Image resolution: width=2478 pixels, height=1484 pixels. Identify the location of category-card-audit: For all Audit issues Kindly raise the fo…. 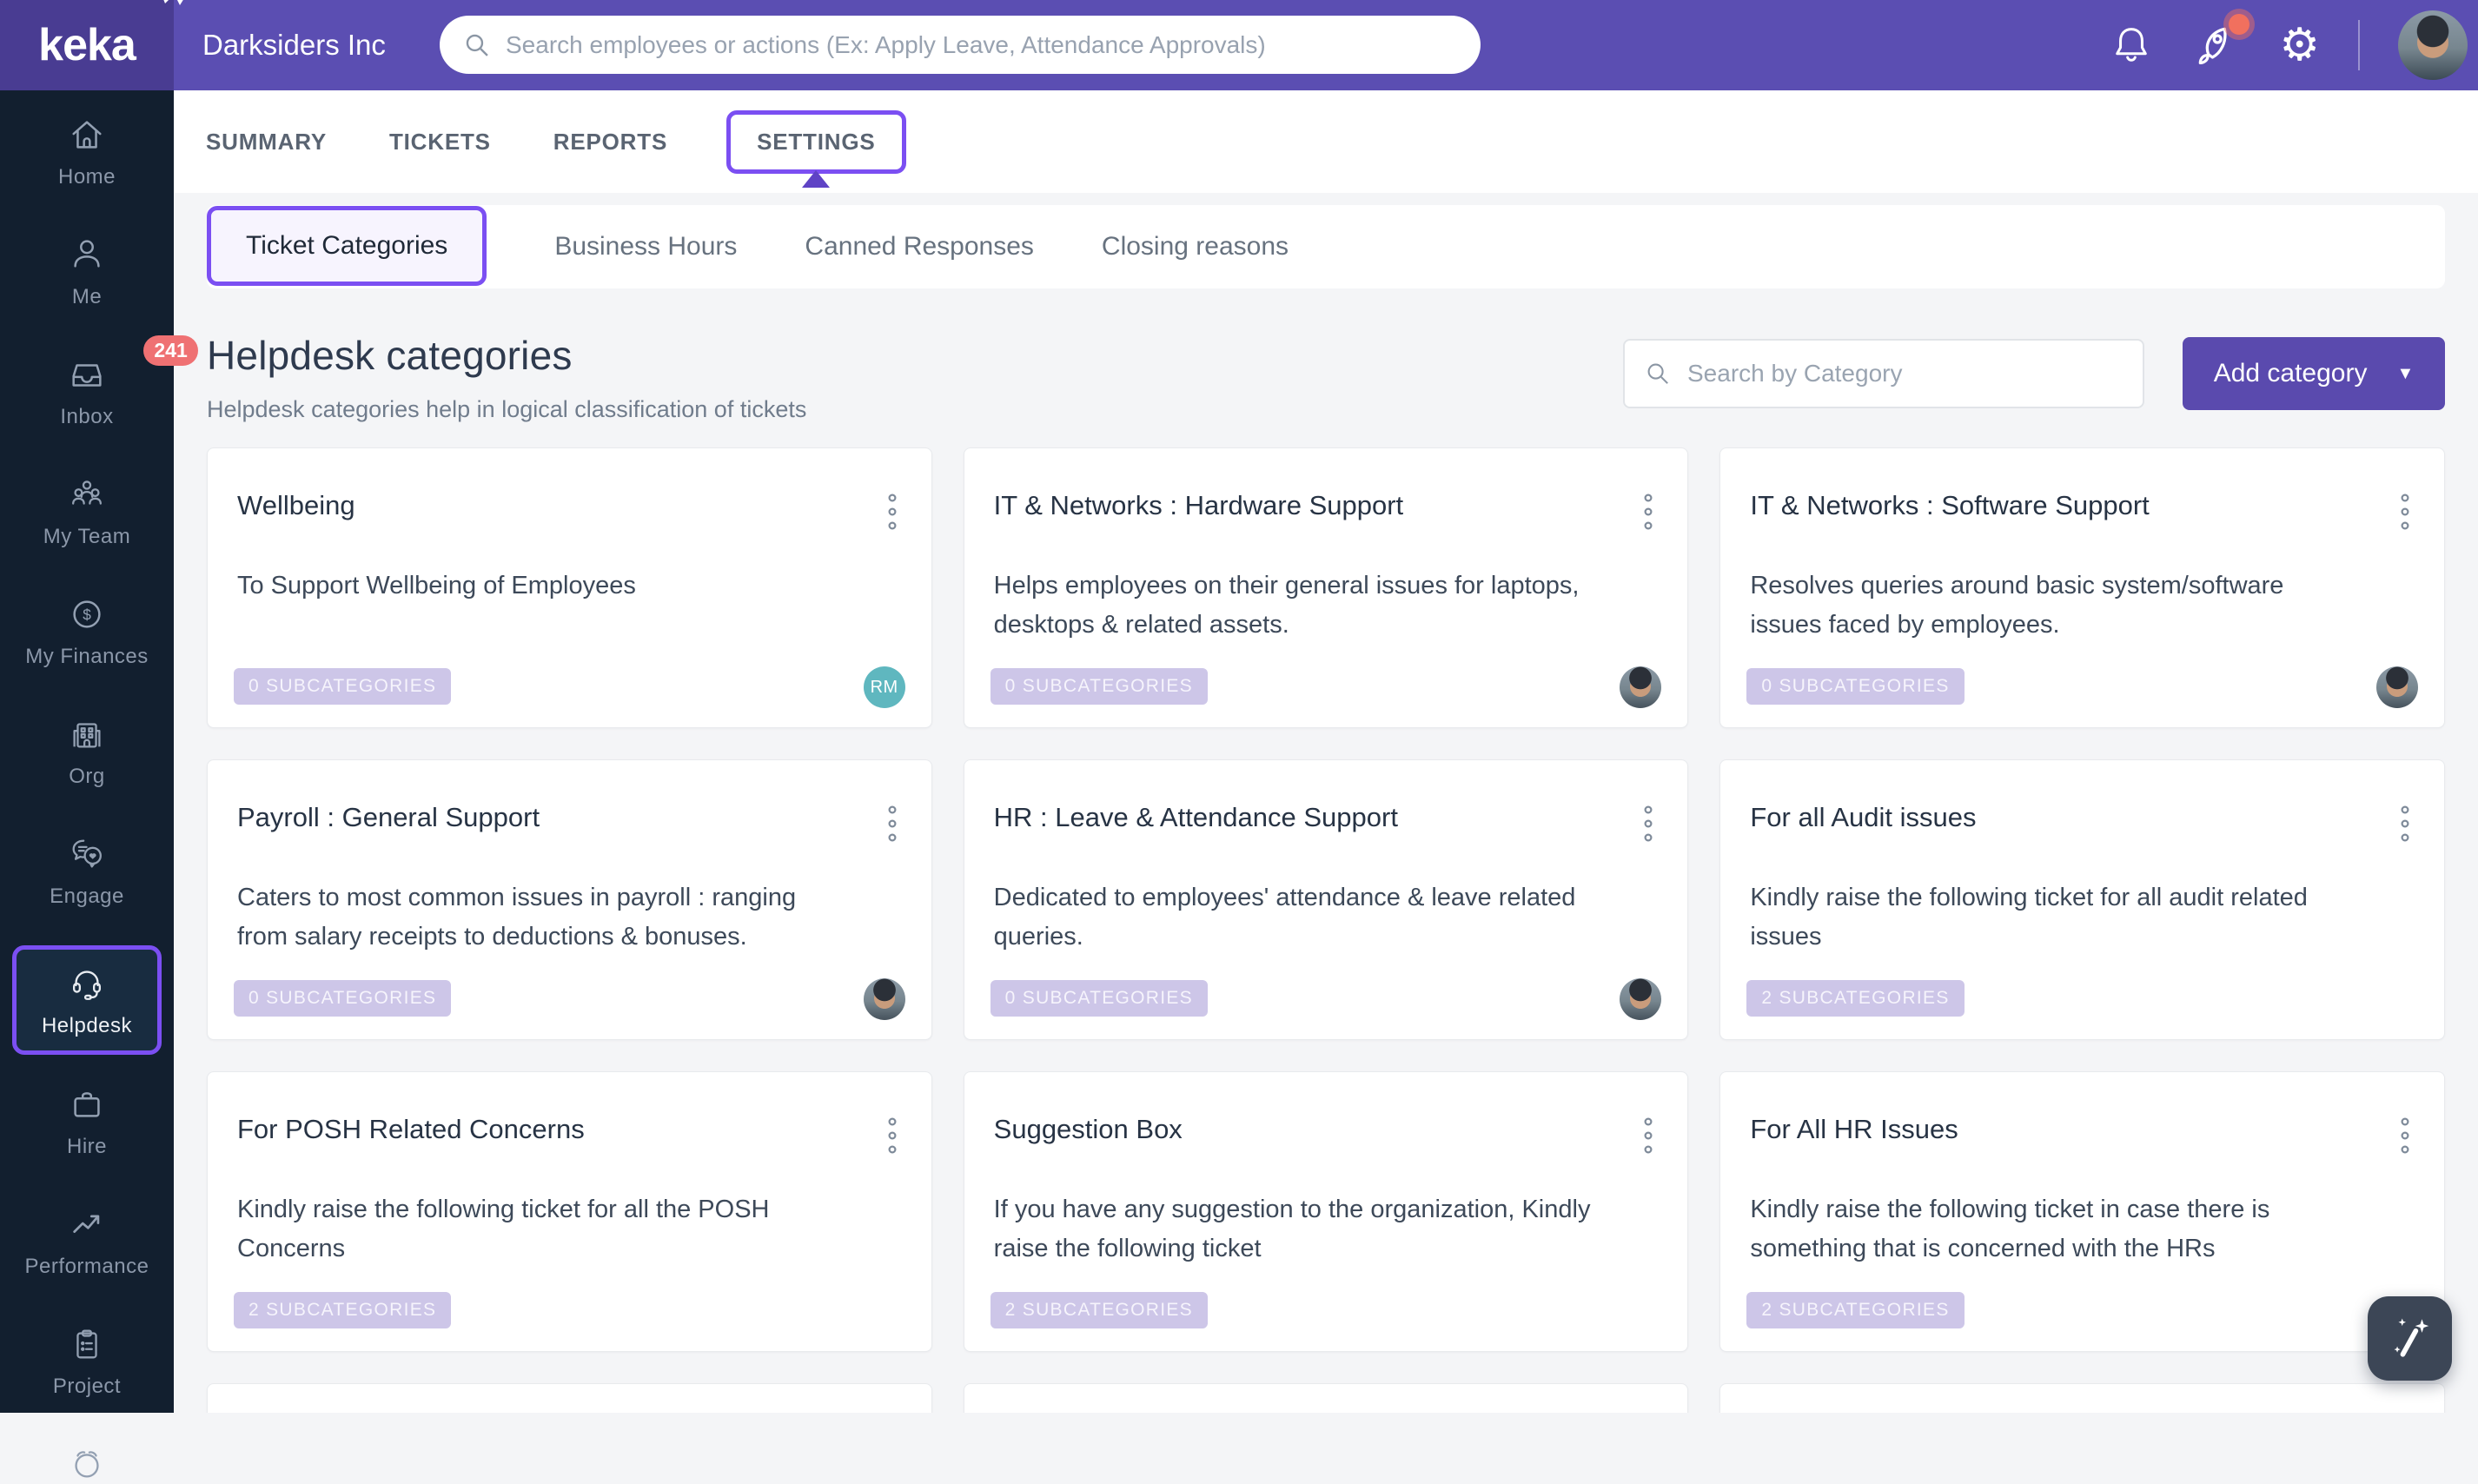
(2082, 899).